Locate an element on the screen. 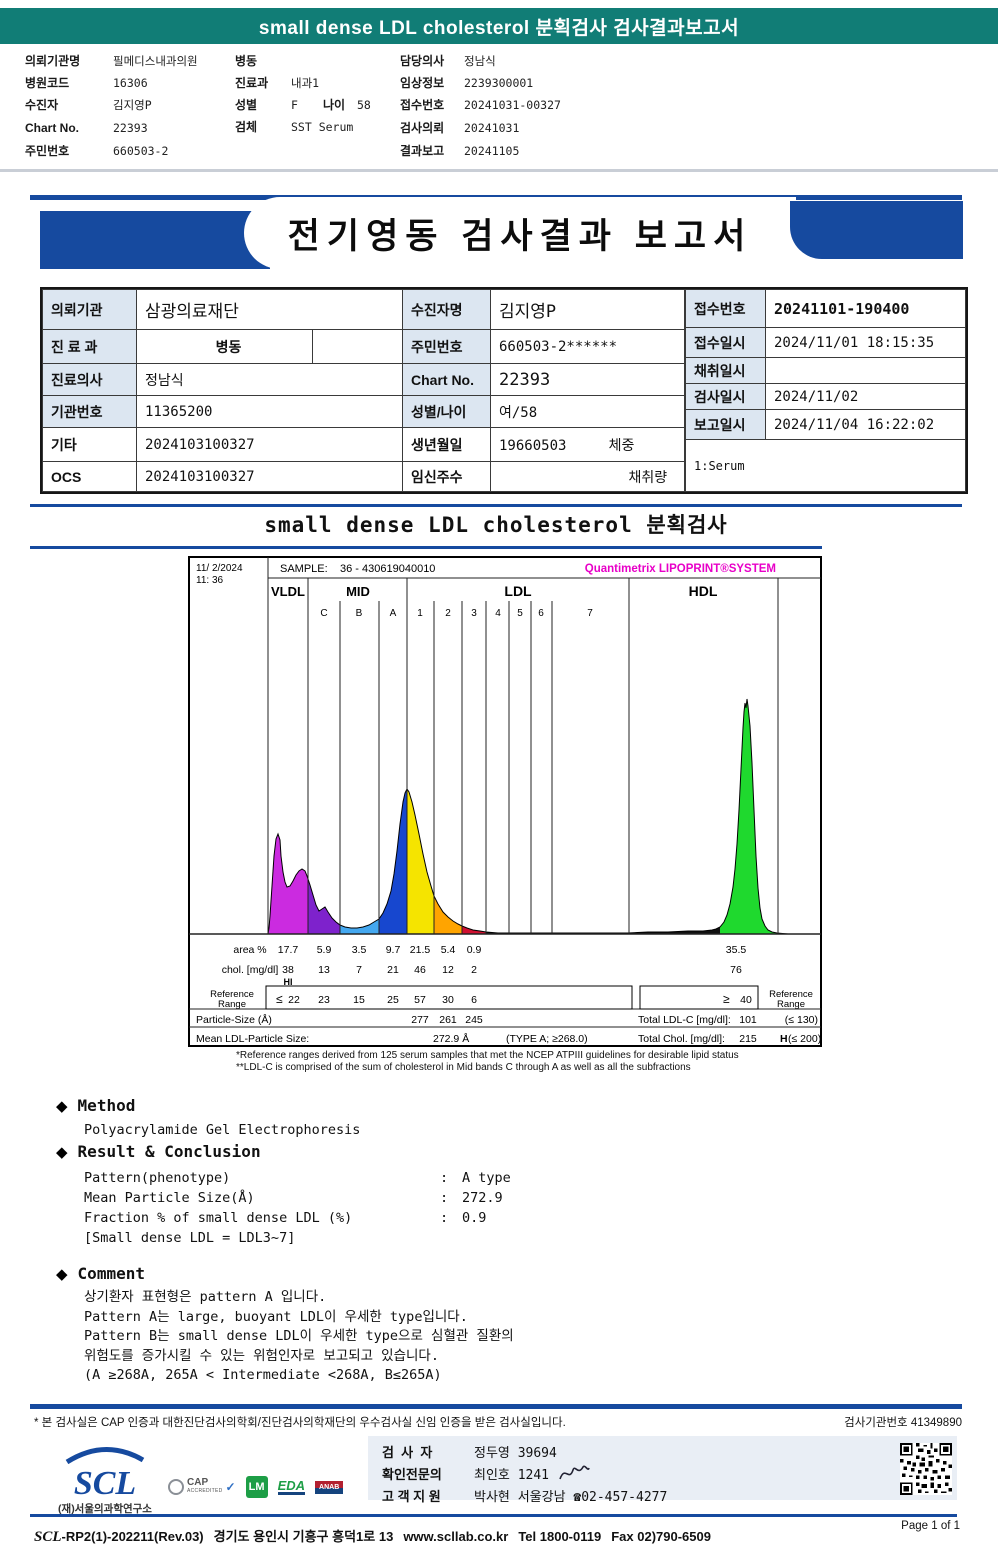 The width and height of the screenshot is (998, 1564). scl-arc-icon is located at coordinates (105, 1456).